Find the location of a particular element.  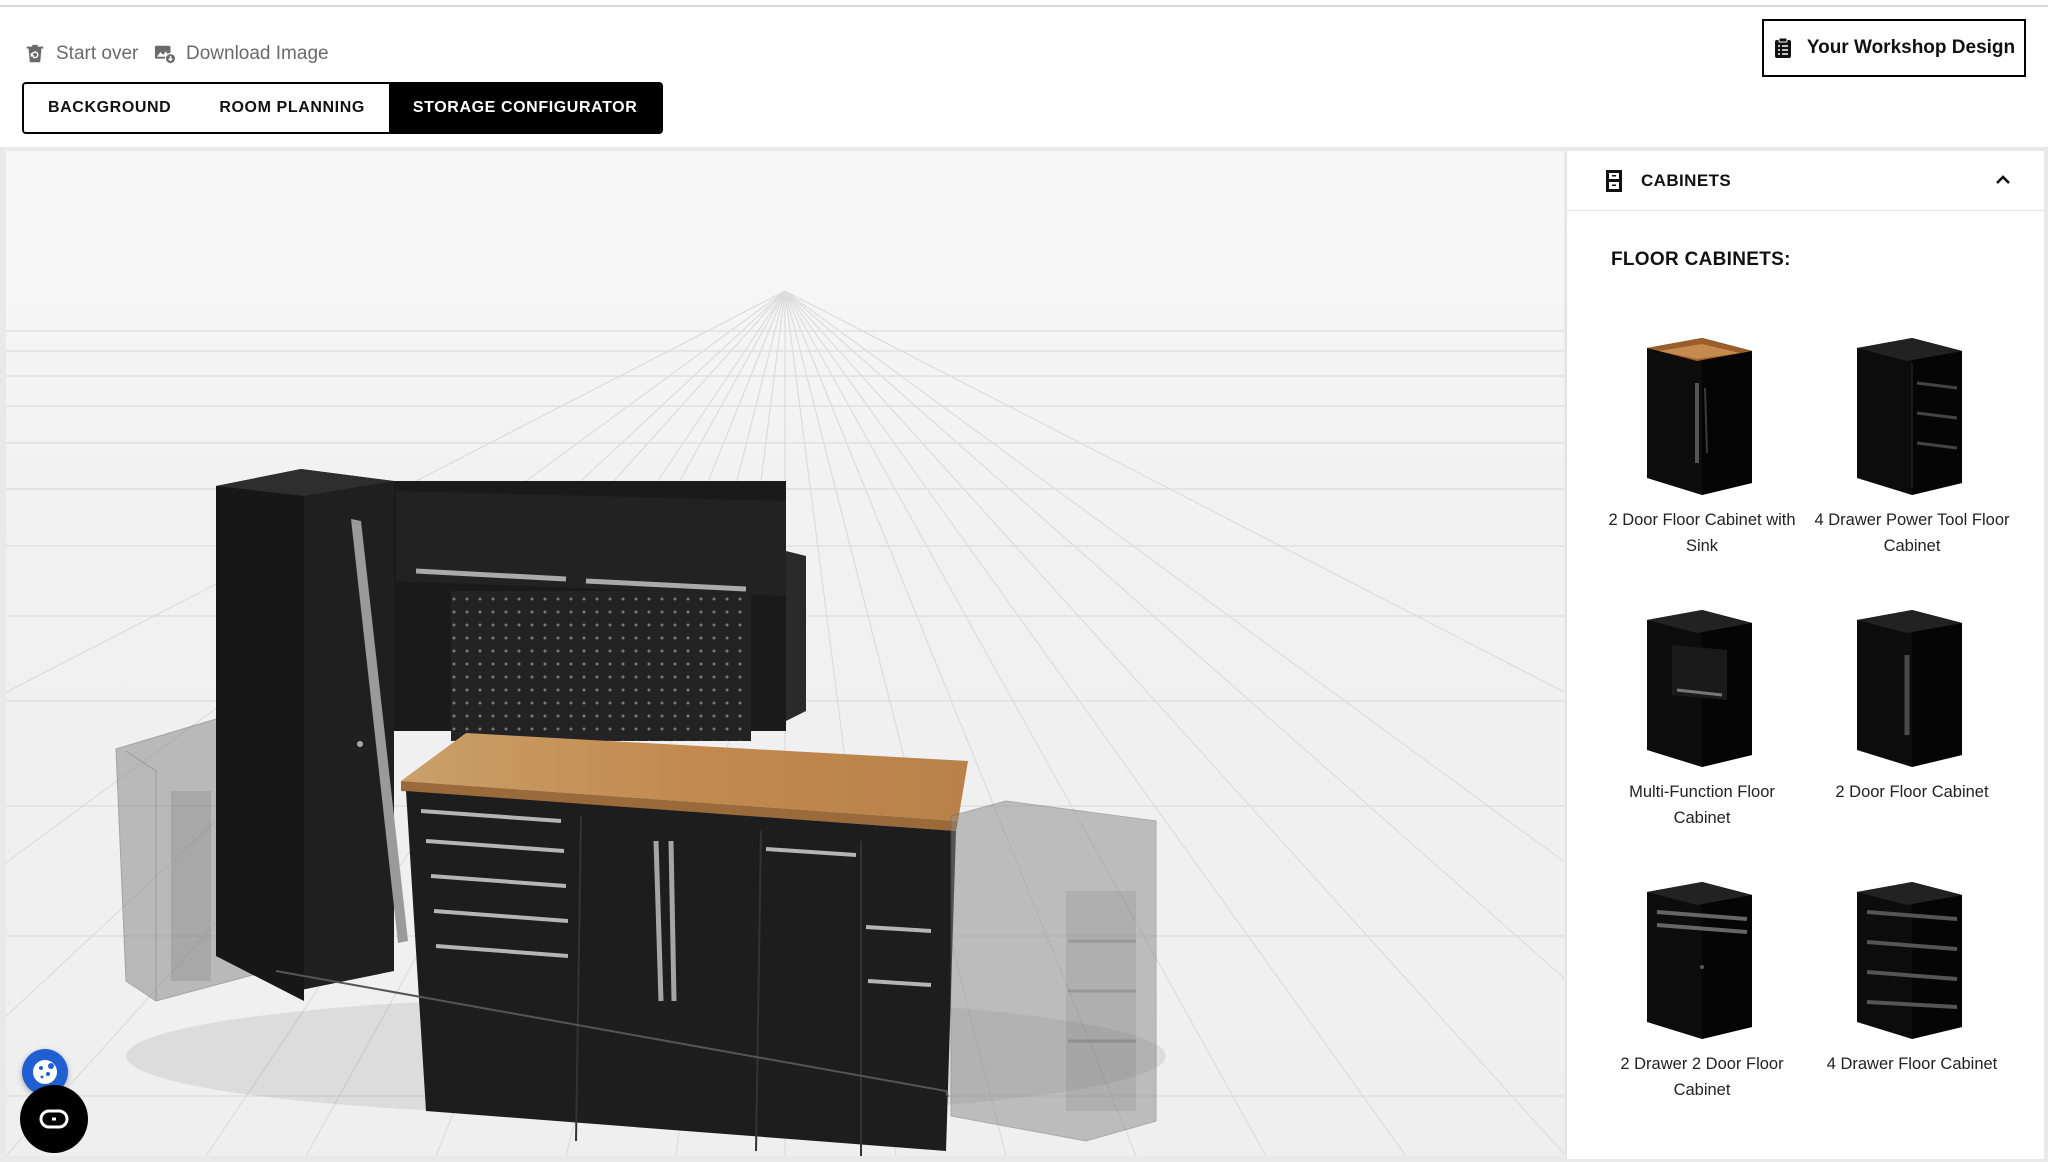

wall-unit is located at coordinates (600, 611).